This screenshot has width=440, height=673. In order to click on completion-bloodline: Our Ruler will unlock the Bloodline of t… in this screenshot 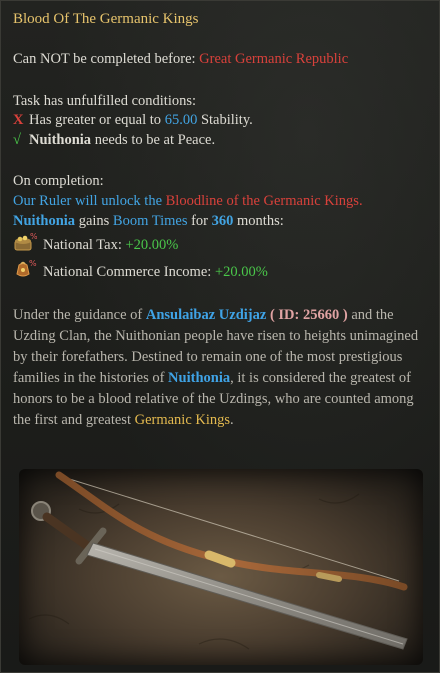, I will do `click(188, 201)`.